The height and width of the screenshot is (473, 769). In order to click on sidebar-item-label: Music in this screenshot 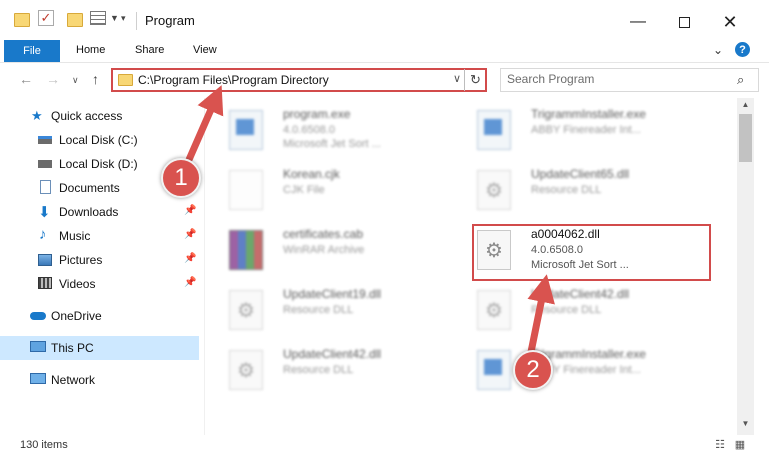, I will do `click(75, 236)`.